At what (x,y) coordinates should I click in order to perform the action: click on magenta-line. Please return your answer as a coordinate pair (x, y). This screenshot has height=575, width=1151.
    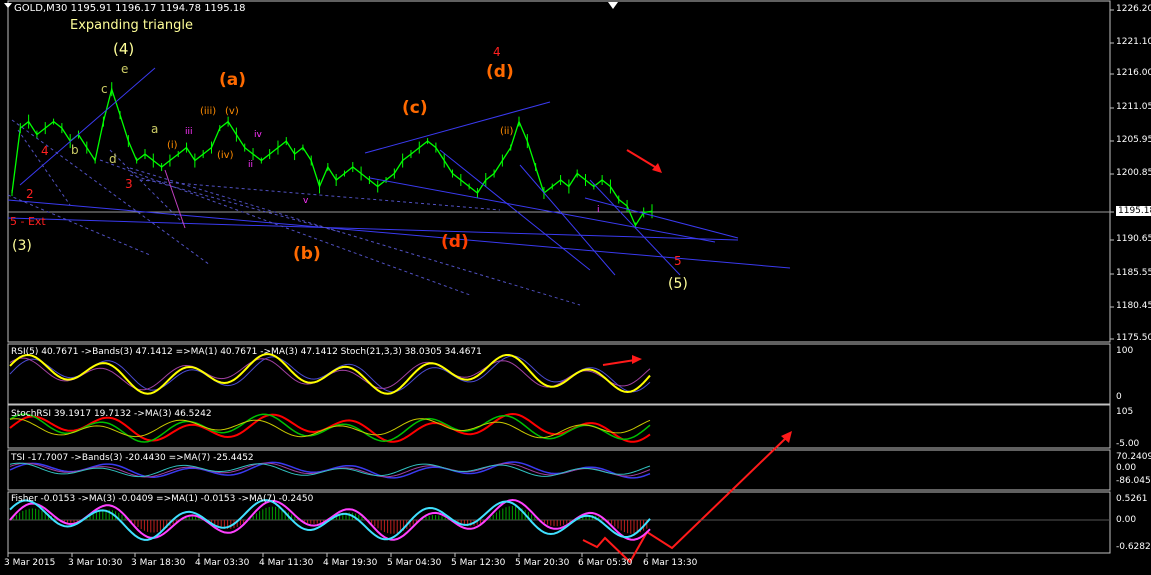
    Looking at the image, I should click on (175, 199).